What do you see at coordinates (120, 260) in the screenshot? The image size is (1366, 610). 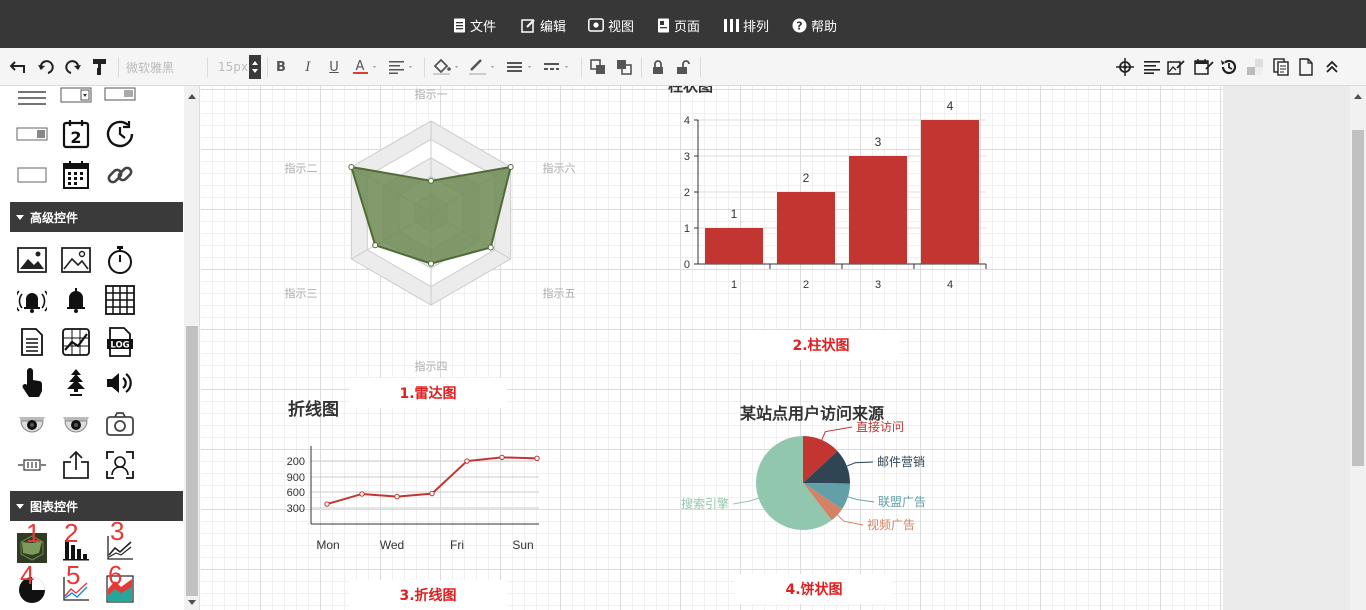 I see `stopwatch-control` at bounding box center [120, 260].